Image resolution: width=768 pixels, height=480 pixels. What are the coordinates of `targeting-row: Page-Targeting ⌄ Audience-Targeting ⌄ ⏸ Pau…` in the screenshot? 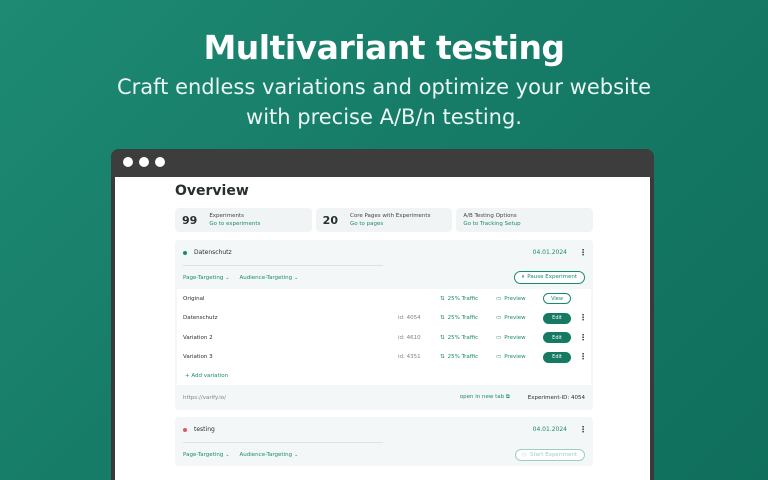 It's located at (384, 277).